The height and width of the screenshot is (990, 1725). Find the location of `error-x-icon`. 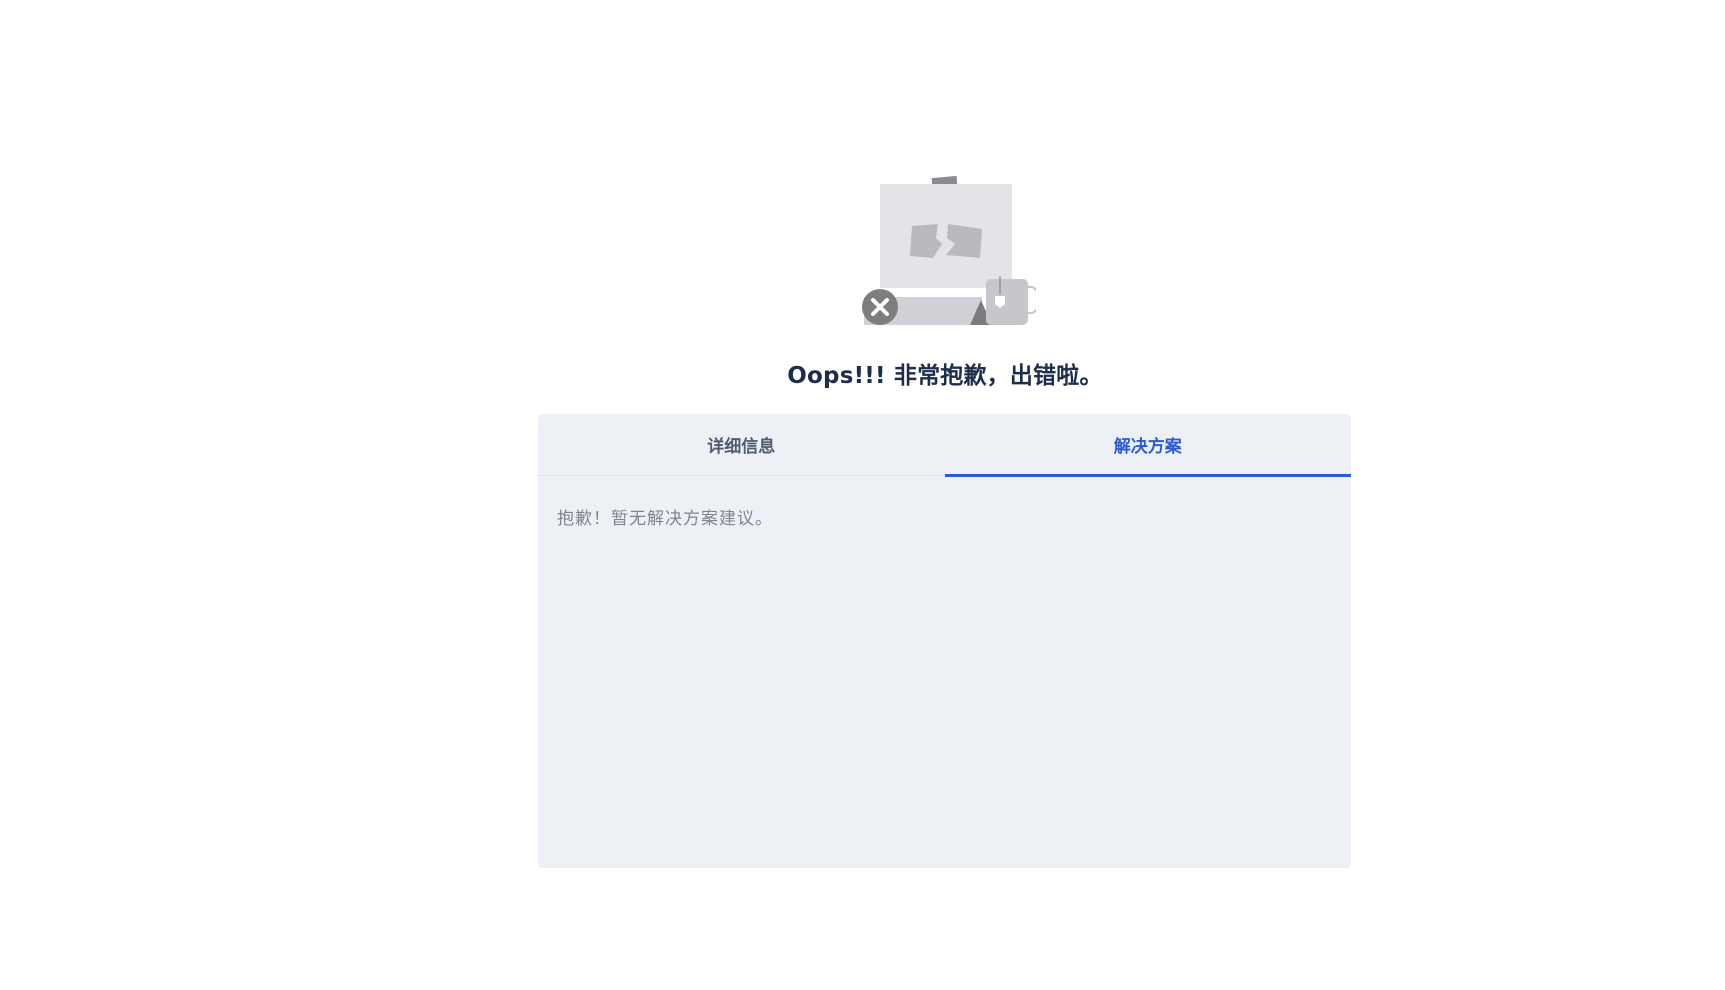

error-x-icon is located at coordinates (880, 307).